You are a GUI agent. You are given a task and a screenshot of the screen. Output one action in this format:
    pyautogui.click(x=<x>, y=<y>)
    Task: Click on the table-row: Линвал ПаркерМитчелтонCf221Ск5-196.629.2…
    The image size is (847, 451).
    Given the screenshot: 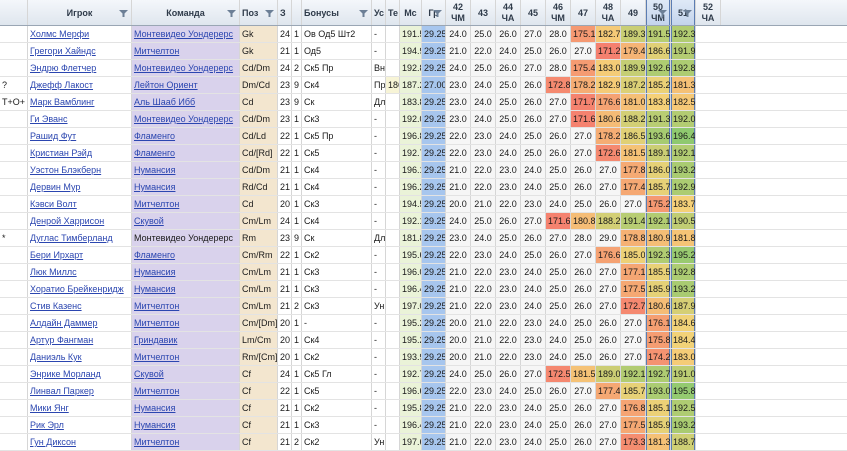 What is the action you would take?
    pyautogui.click(x=423, y=391)
    